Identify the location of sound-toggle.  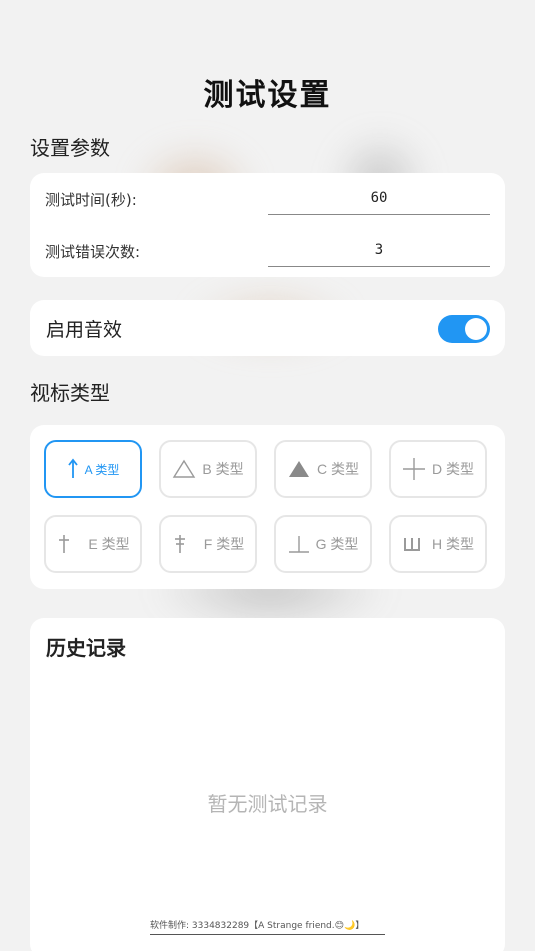
(464, 329).